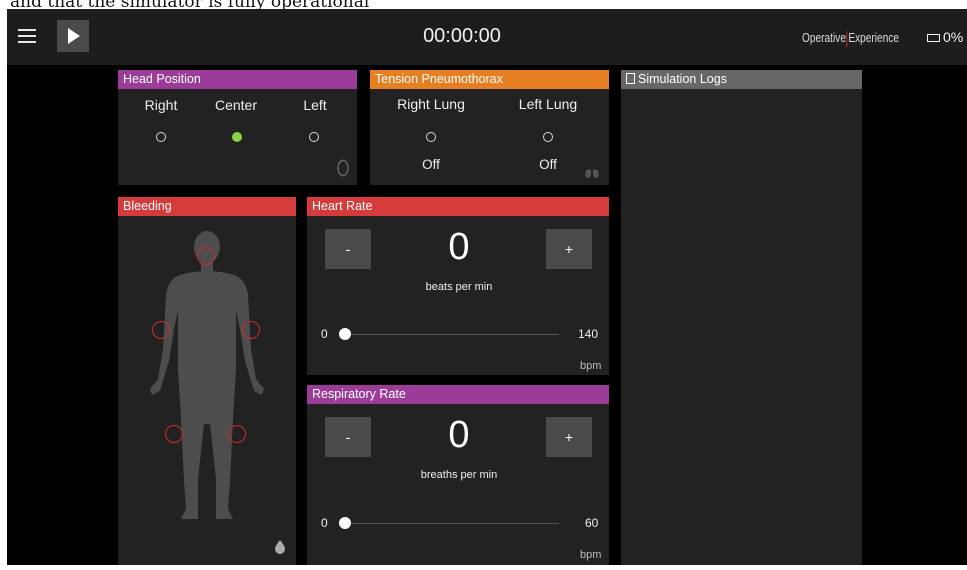  What do you see at coordinates (874, 37) in the screenshot?
I see `brand-right: Experience` at bounding box center [874, 37].